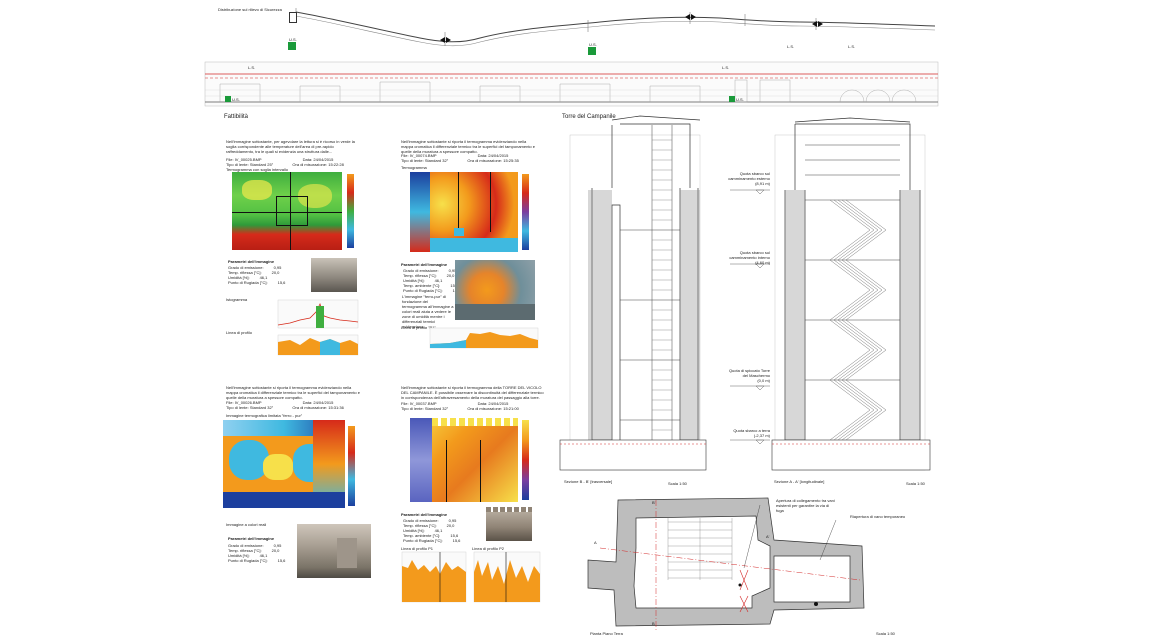 Image resolution: width=1150 pixels, height=640 pixels. Describe the element at coordinates (768, 536) in the screenshot. I see `section-marker-a-prime: A'` at that location.